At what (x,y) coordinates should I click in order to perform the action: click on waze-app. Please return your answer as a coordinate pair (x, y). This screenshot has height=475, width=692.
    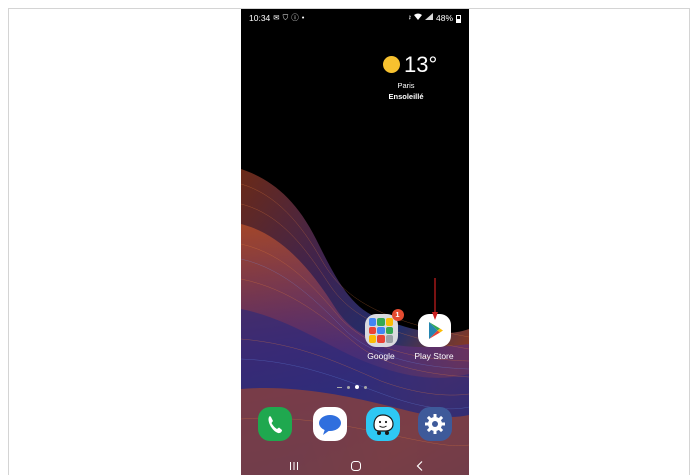
    Looking at the image, I should click on (383, 424).